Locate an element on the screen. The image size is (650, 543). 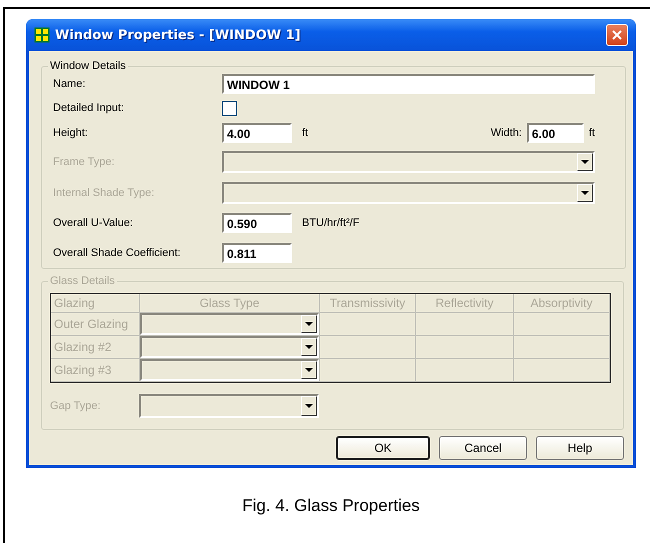
input-field: 0.590 is located at coordinates (257, 223).